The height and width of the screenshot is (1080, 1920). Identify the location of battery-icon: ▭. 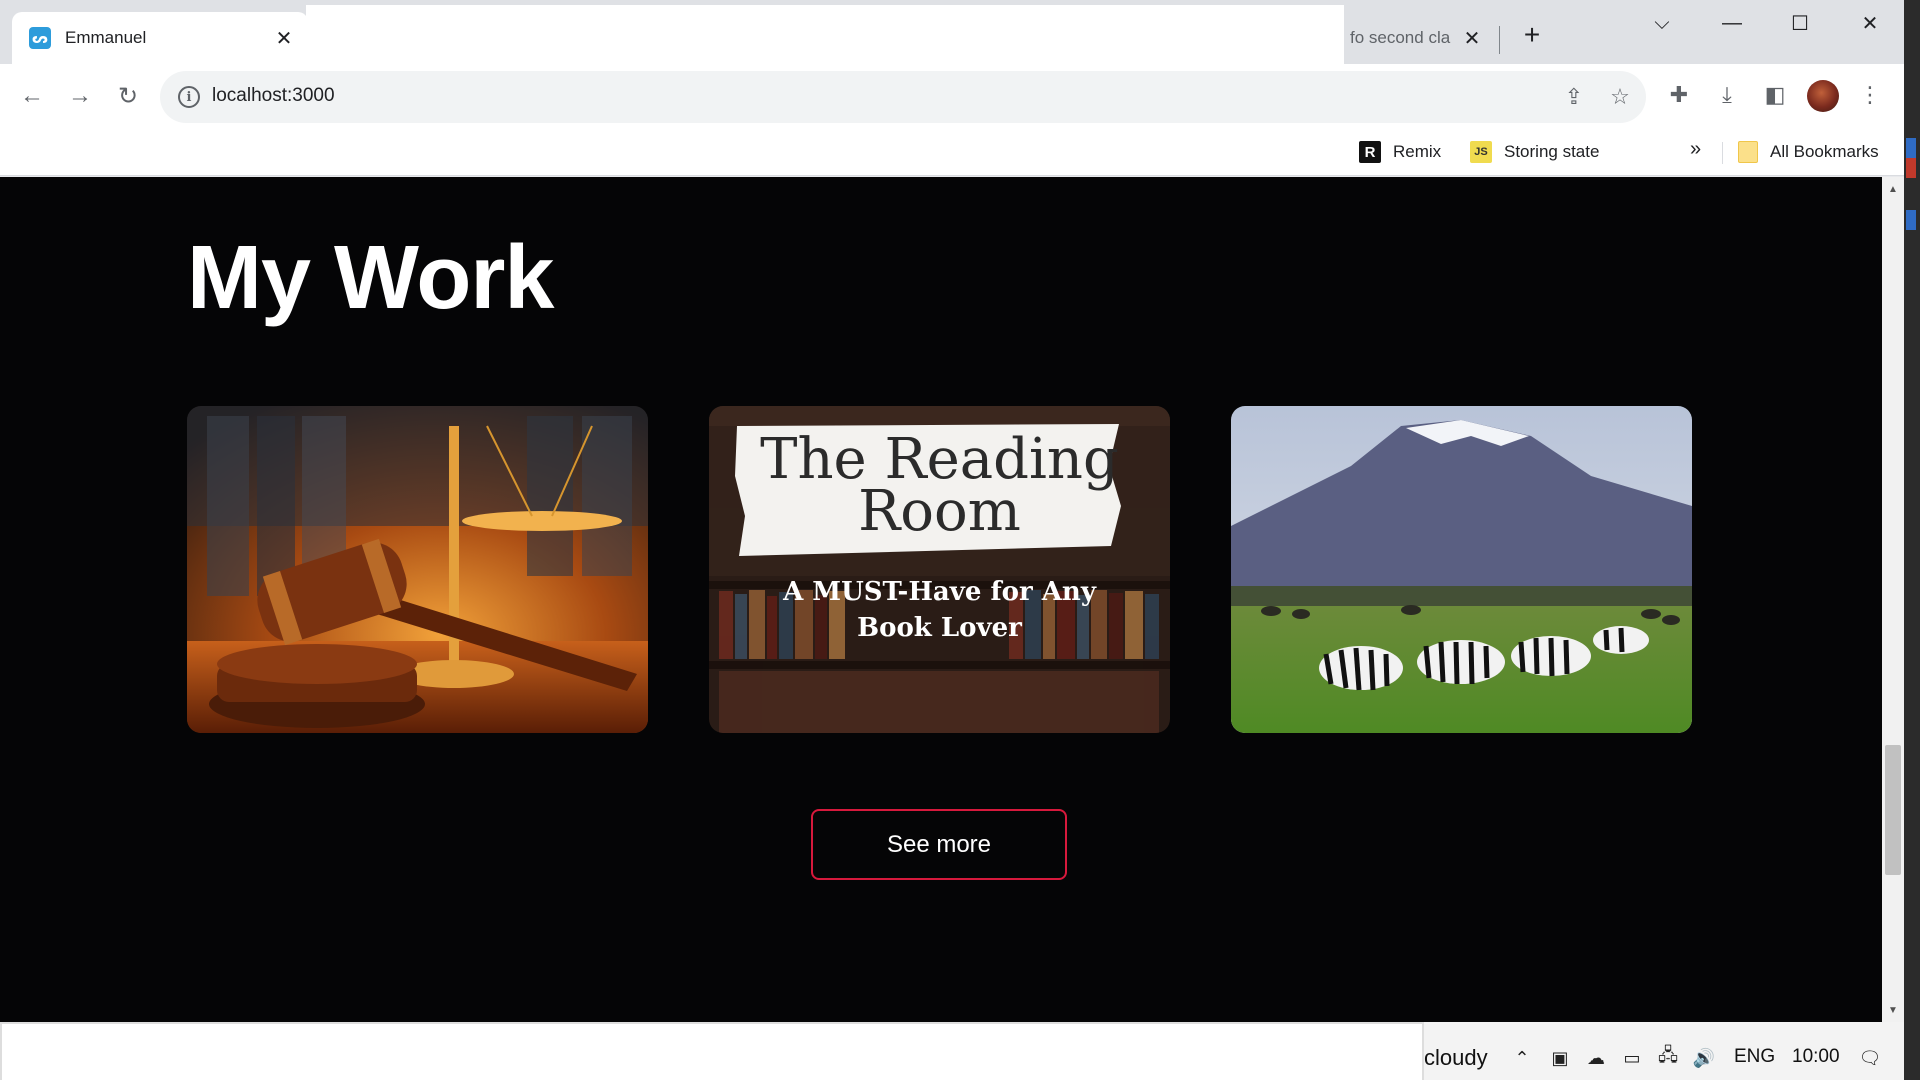
(1632, 1058).